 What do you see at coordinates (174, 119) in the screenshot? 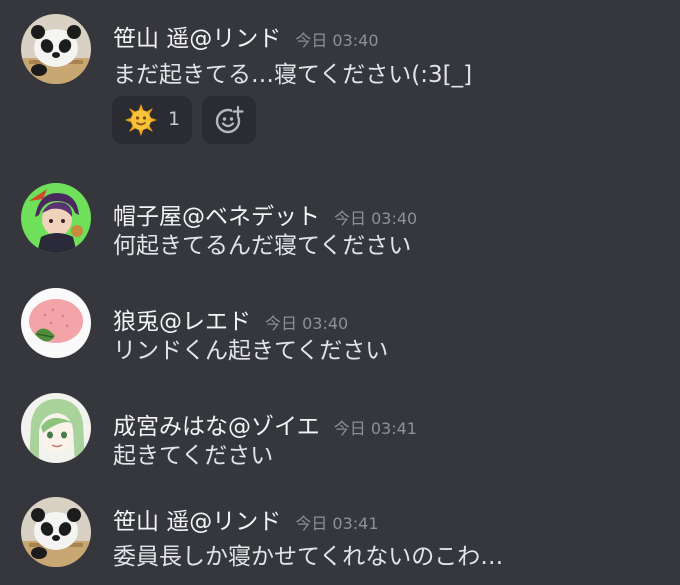
I see `reaction-count: 1` at bounding box center [174, 119].